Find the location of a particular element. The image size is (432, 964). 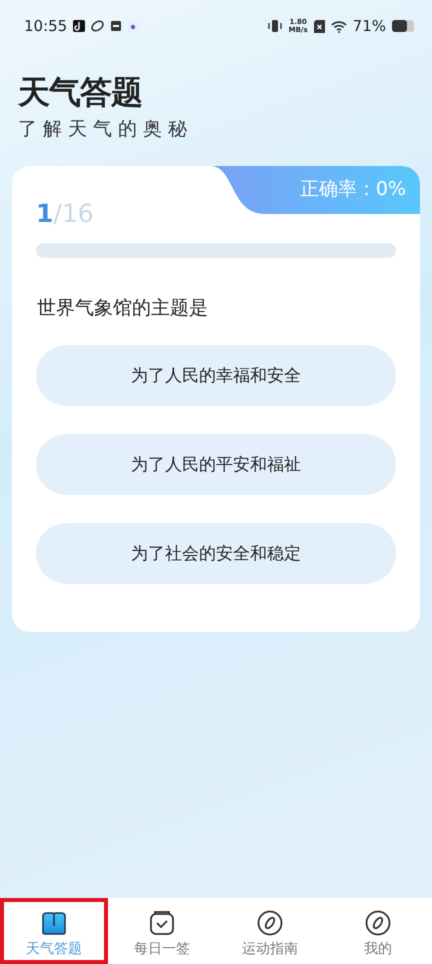

tab-item: 天气答题 is located at coordinates (54, 931).